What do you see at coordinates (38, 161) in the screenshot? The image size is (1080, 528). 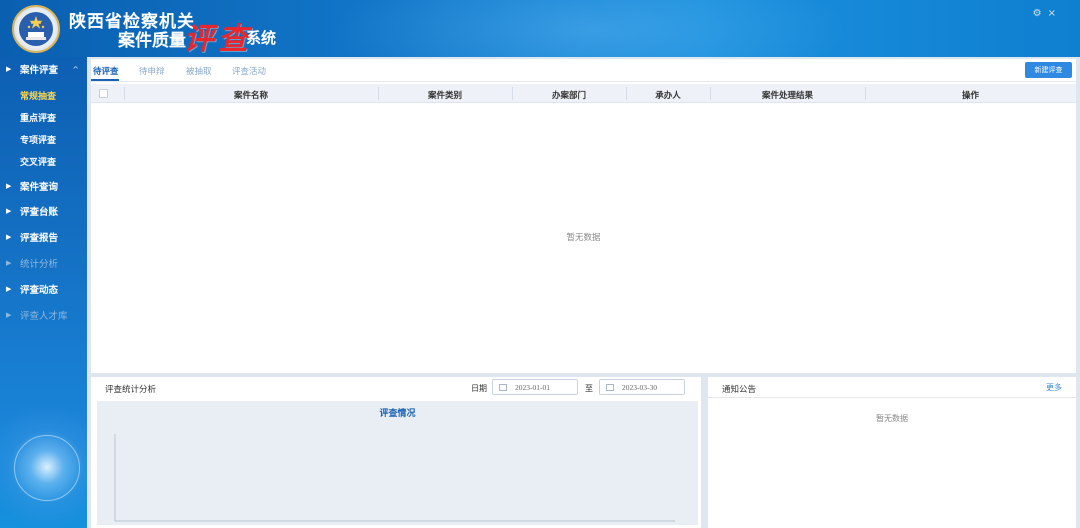 I see `sidebar-subitem-cross-review: 交叉评查` at bounding box center [38, 161].